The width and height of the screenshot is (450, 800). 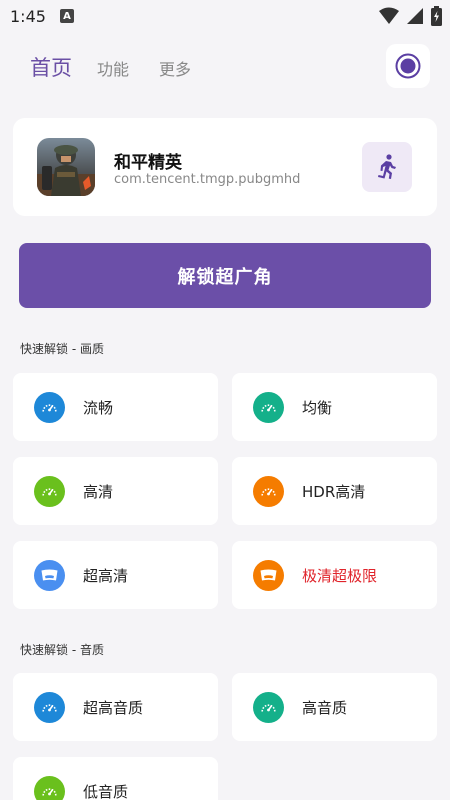 I want to click on signal-icon, so click(x=415, y=16).